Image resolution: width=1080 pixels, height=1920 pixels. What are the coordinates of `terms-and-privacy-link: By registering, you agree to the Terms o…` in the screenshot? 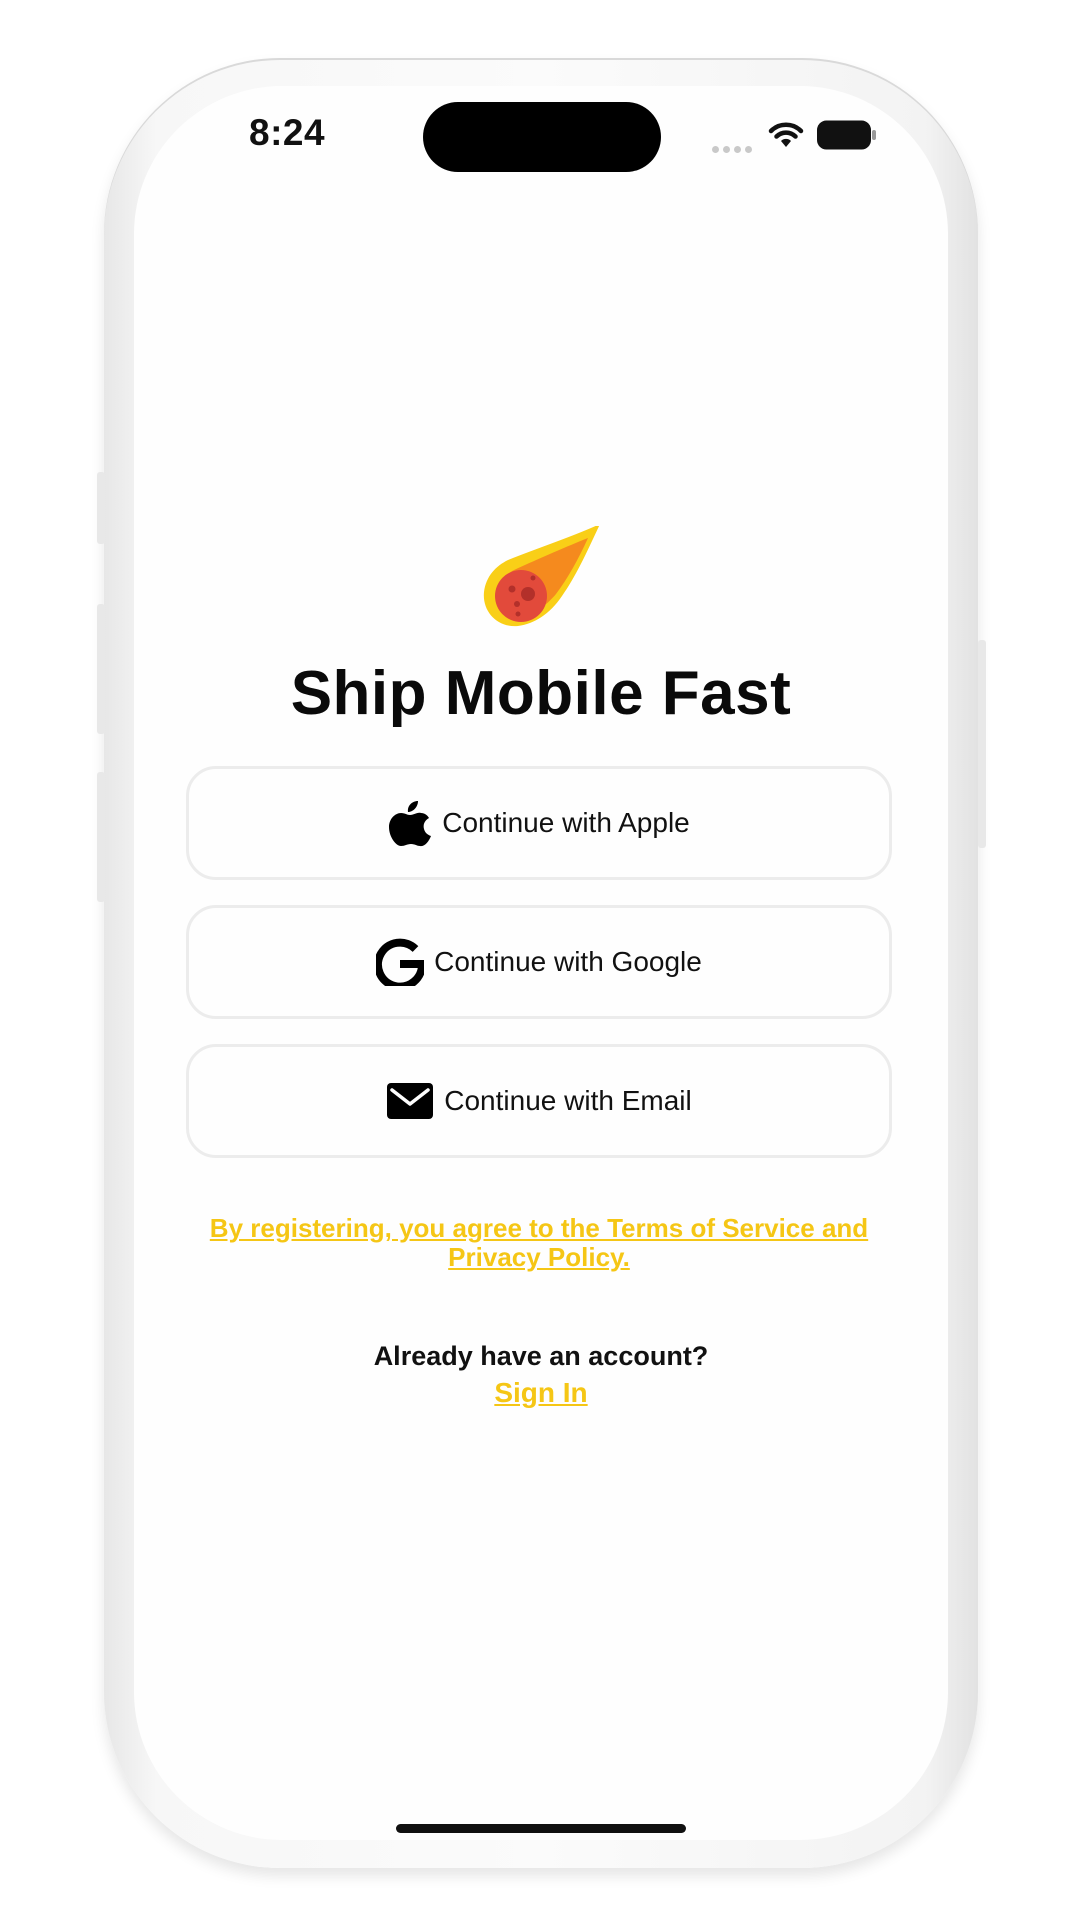 It's located at (539, 1243).